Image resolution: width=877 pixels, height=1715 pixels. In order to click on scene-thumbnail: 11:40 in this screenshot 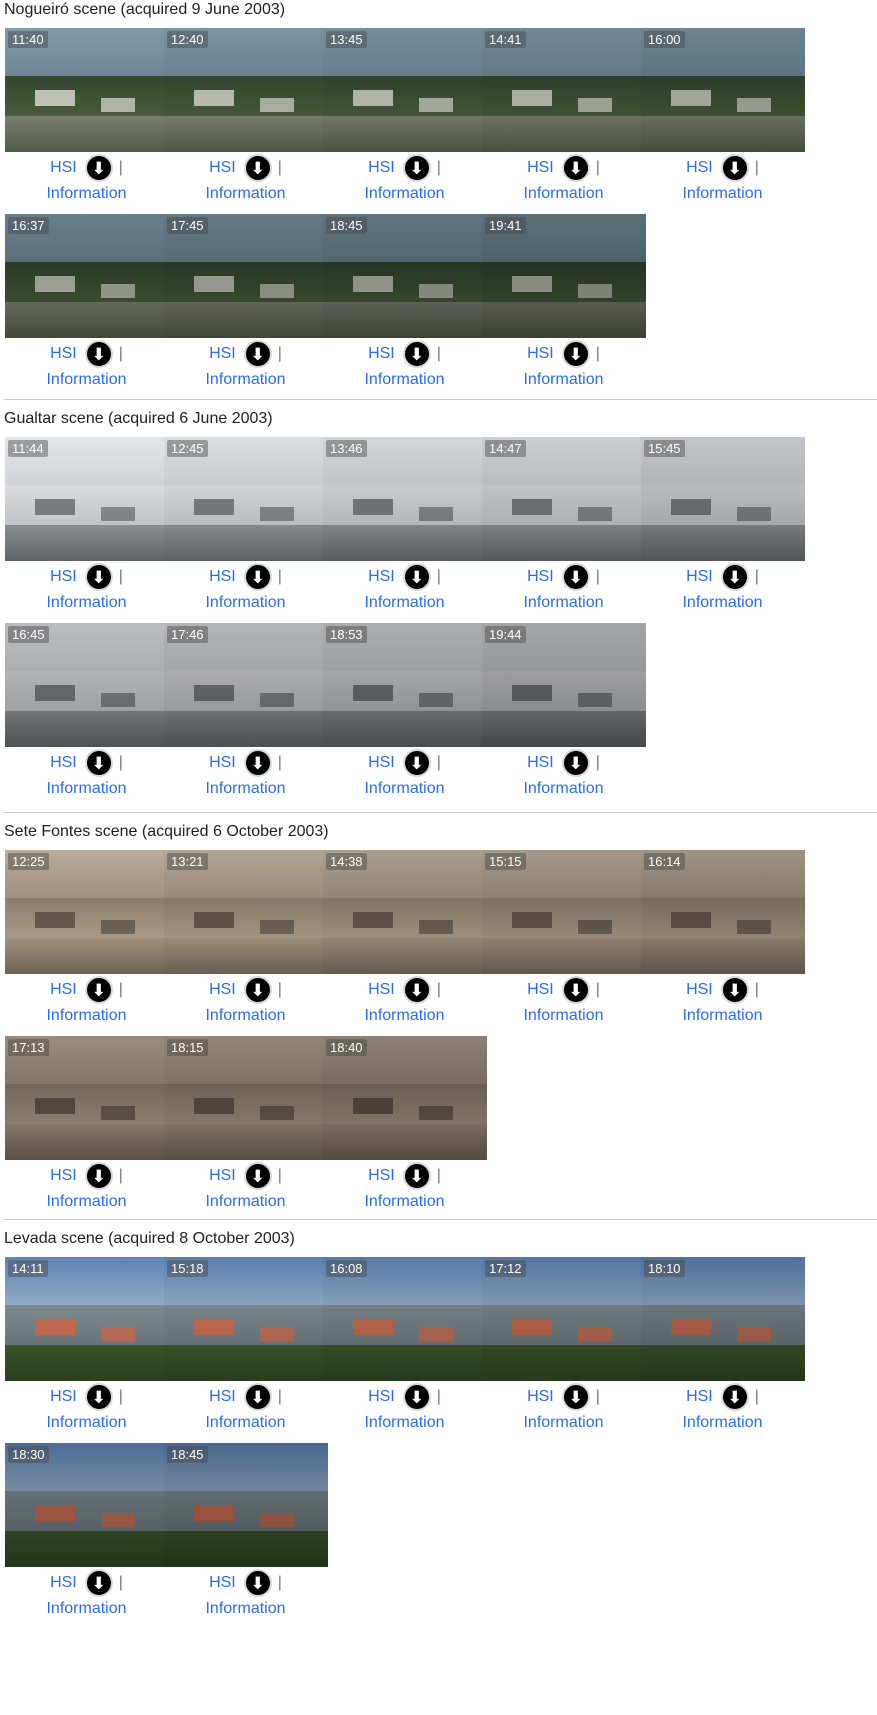, I will do `click(87, 90)`.